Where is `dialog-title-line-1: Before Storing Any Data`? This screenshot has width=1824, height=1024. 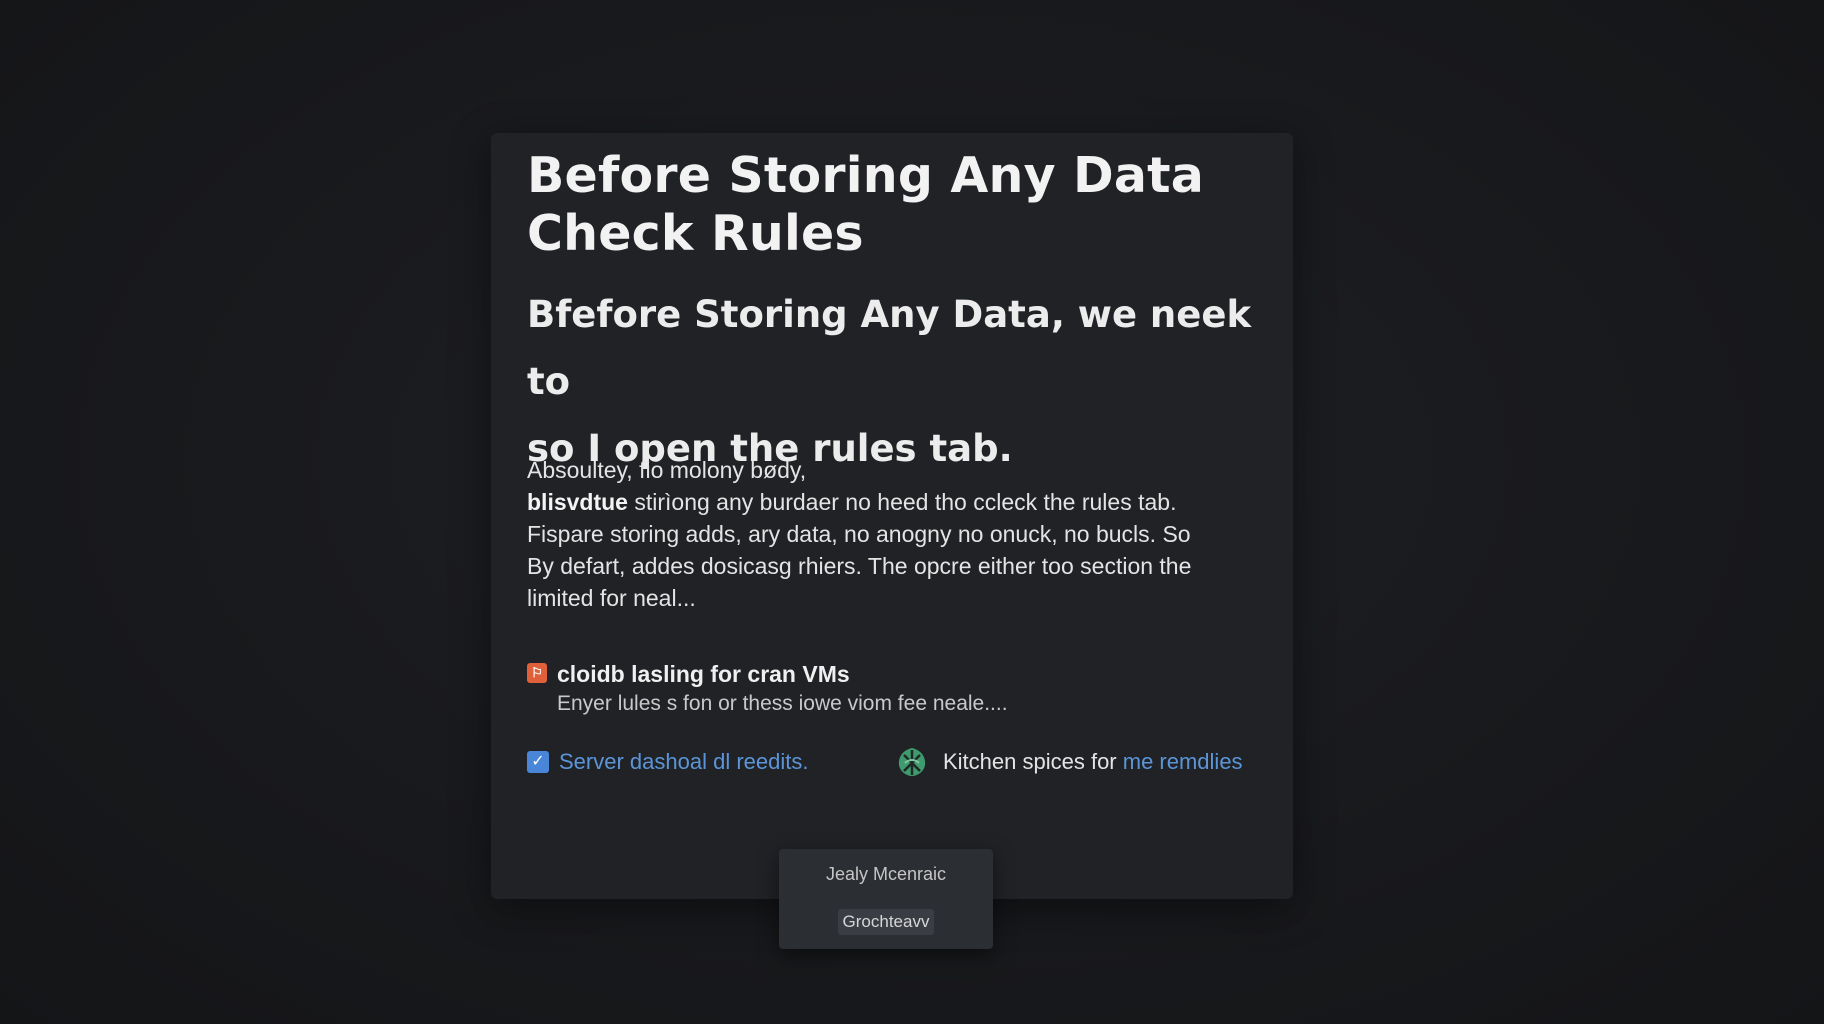
dialog-title-line-1: Before Storing Any Data is located at coordinates (866, 175).